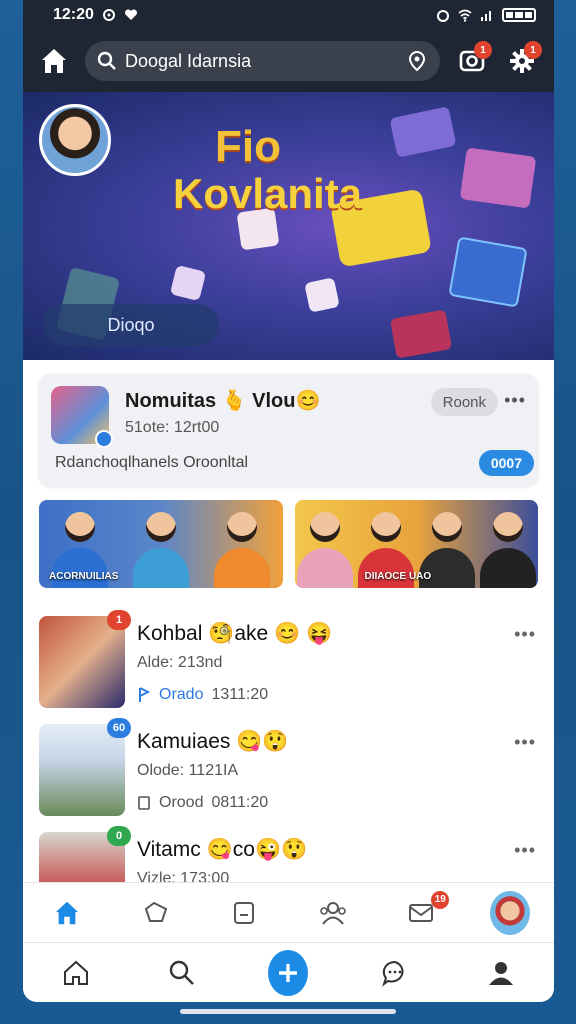  I want to click on camera-button: 1, so click(473, 60).